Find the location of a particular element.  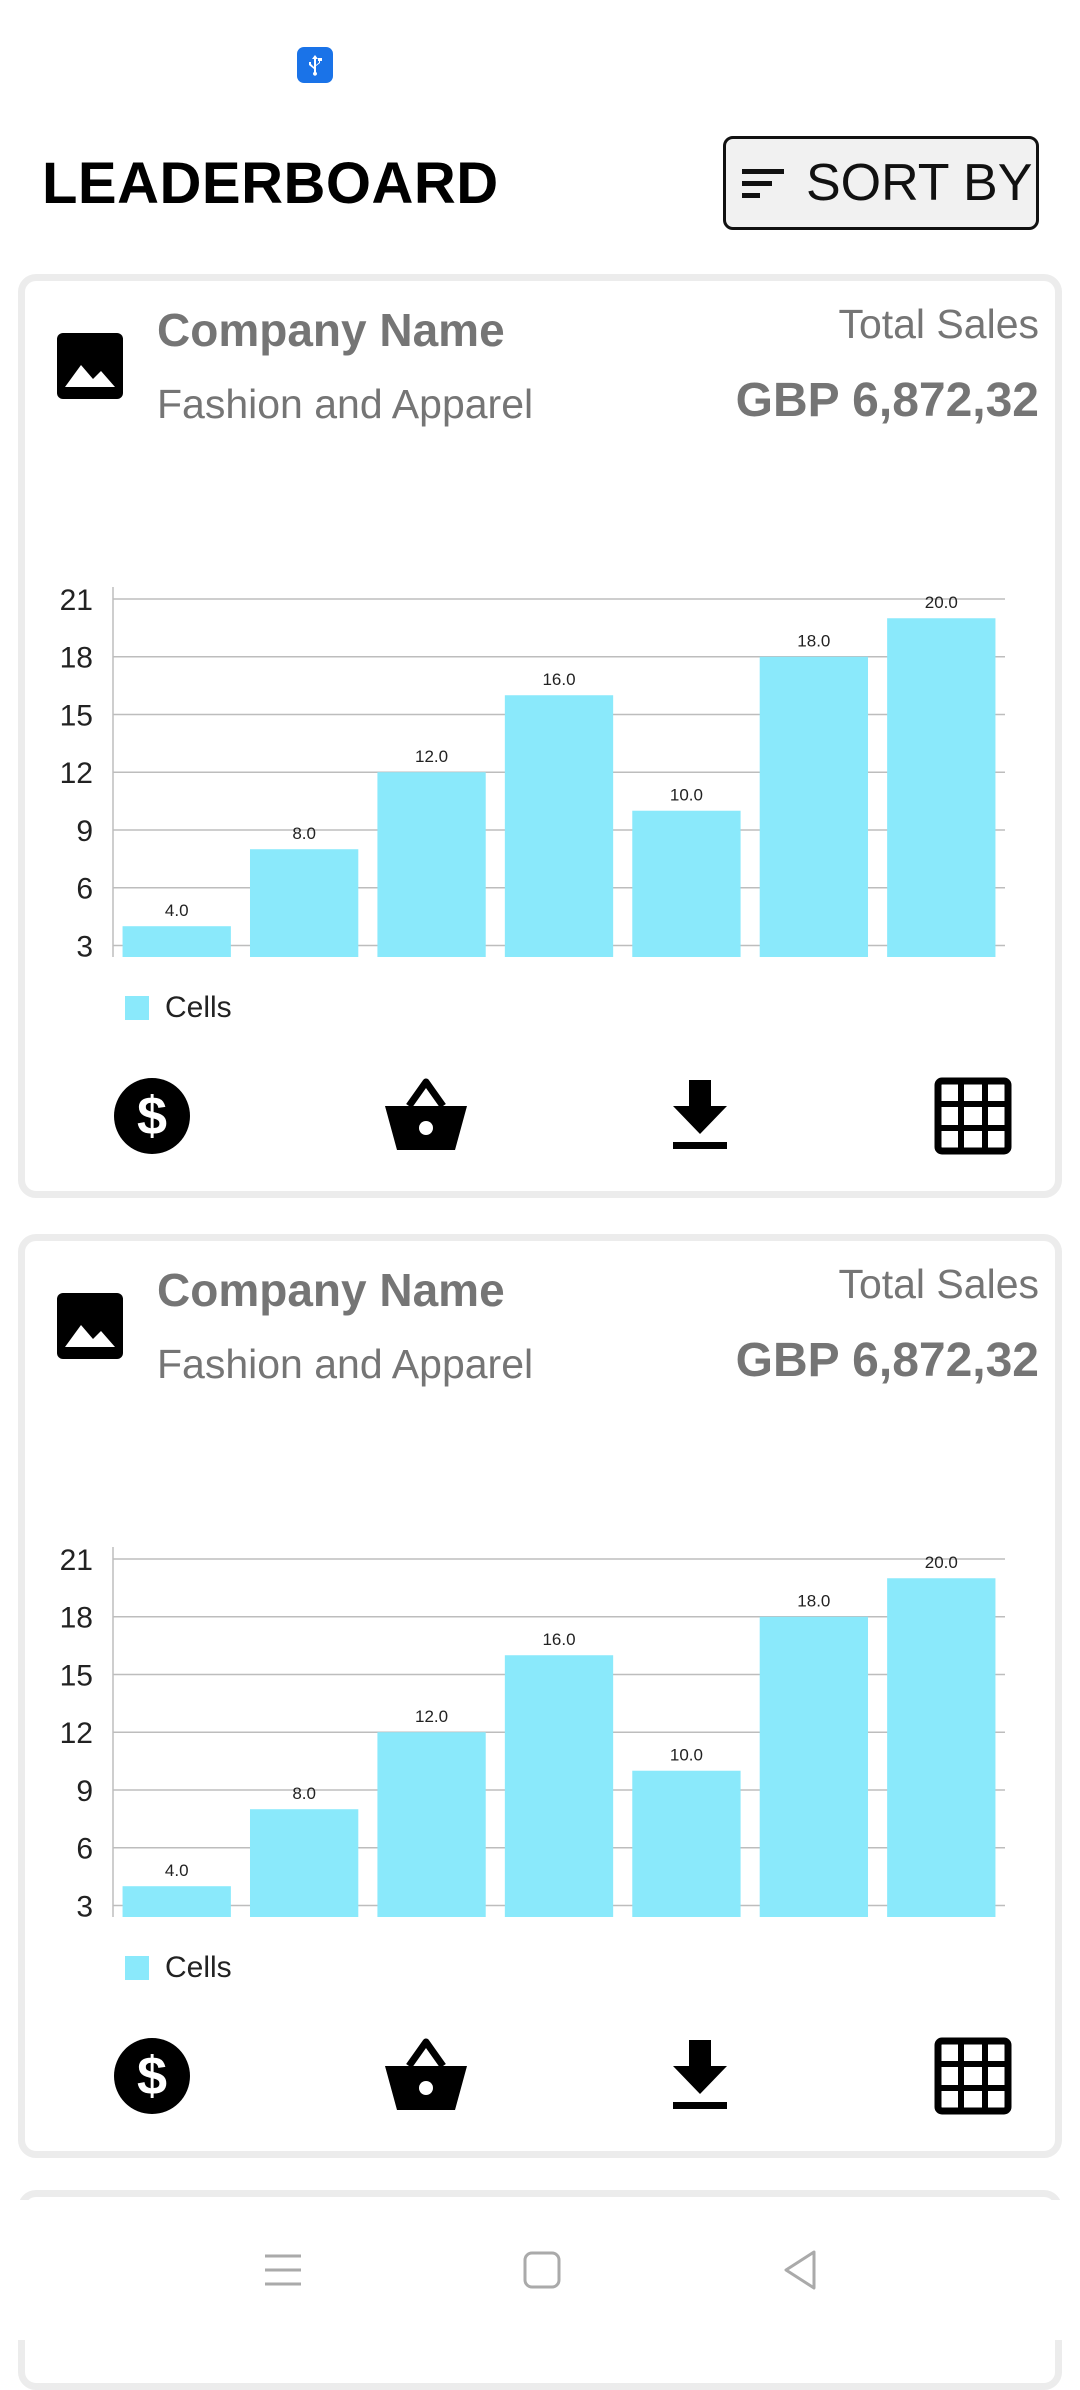

page-title: LEADERBOARD is located at coordinates (270, 183).